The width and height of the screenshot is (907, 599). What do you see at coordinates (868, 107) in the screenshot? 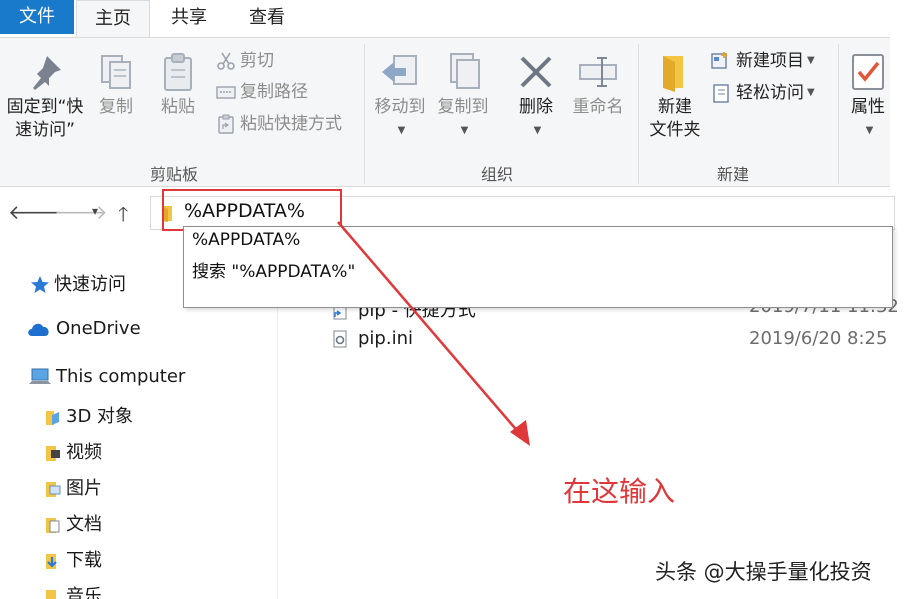
I see `properties-label: 属性` at bounding box center [868, 107].